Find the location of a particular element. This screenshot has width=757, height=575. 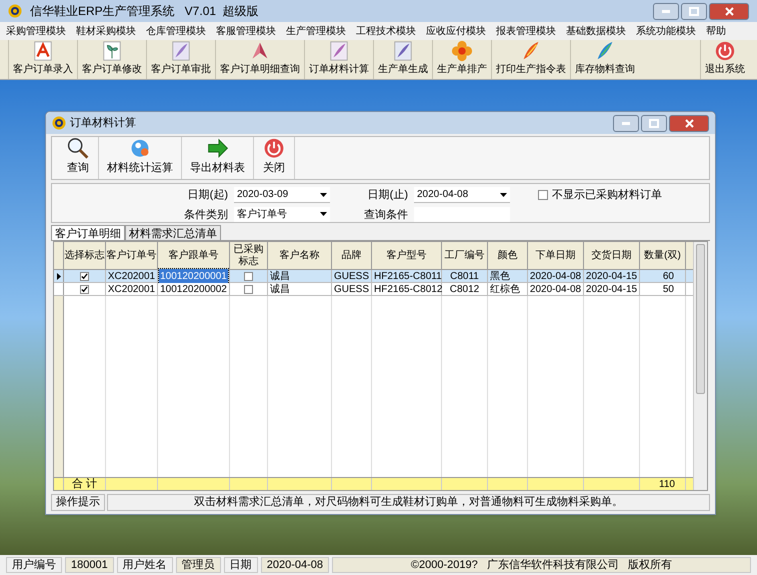

power-icon is located at coordinates (725, 51).